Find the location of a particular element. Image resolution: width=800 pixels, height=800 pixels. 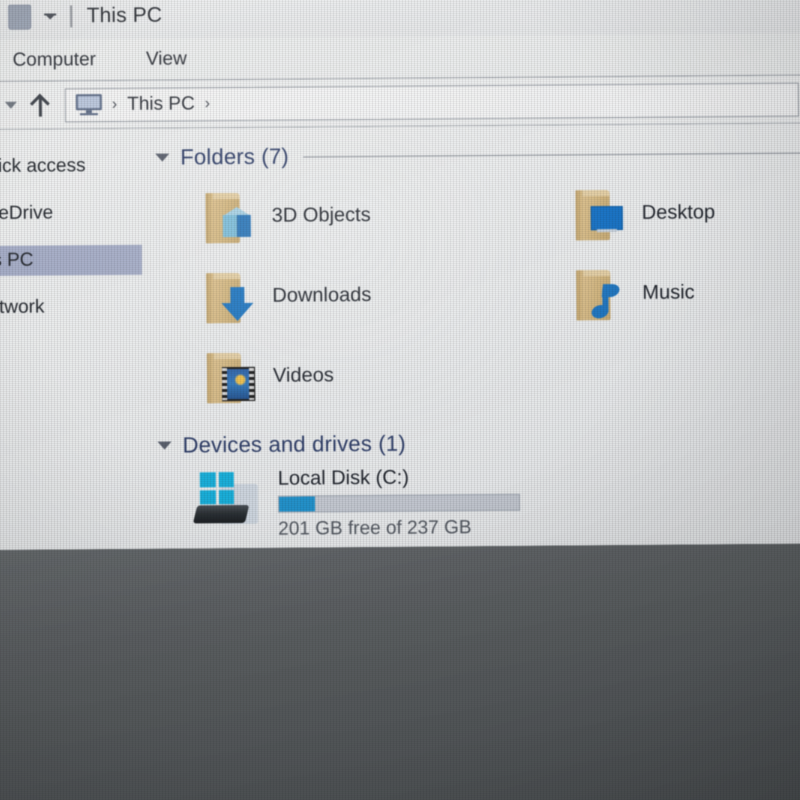

sidebar-item-quick-access: uick access is located at coordinates (70, 166).